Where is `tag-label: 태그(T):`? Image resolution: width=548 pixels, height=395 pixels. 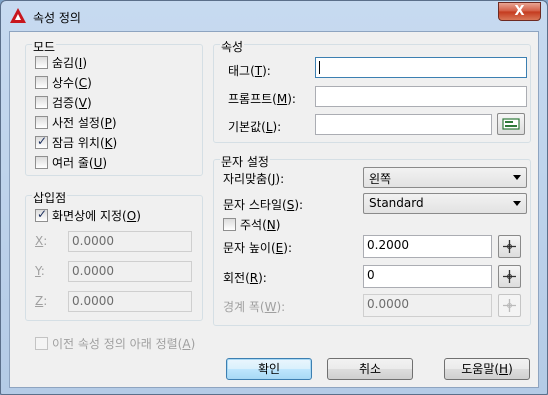 tag-label: 태그(T): is located at coordinates (249, 70).